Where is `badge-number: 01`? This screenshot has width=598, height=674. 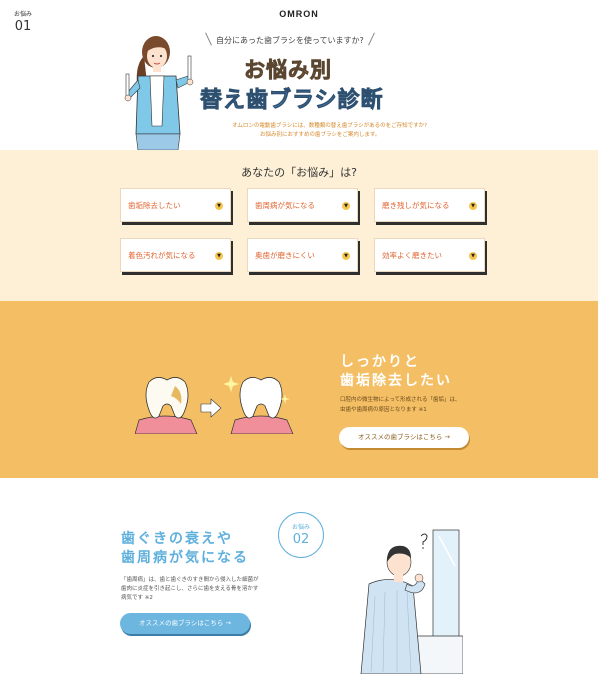 badge-number: 01 is located at coordinates (23, 26).